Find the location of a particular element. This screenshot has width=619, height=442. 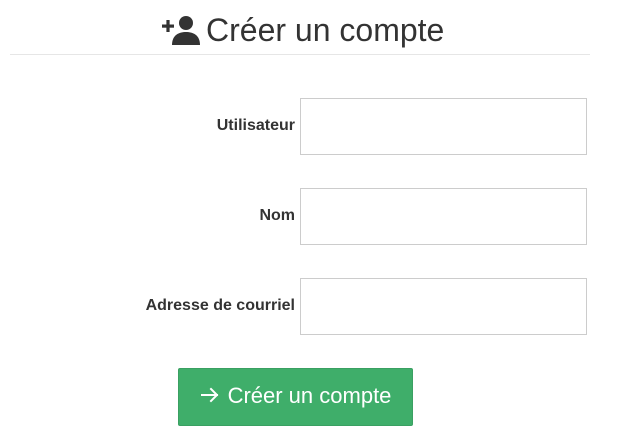

arrow-right-icon is located at coordinates (209, 395).